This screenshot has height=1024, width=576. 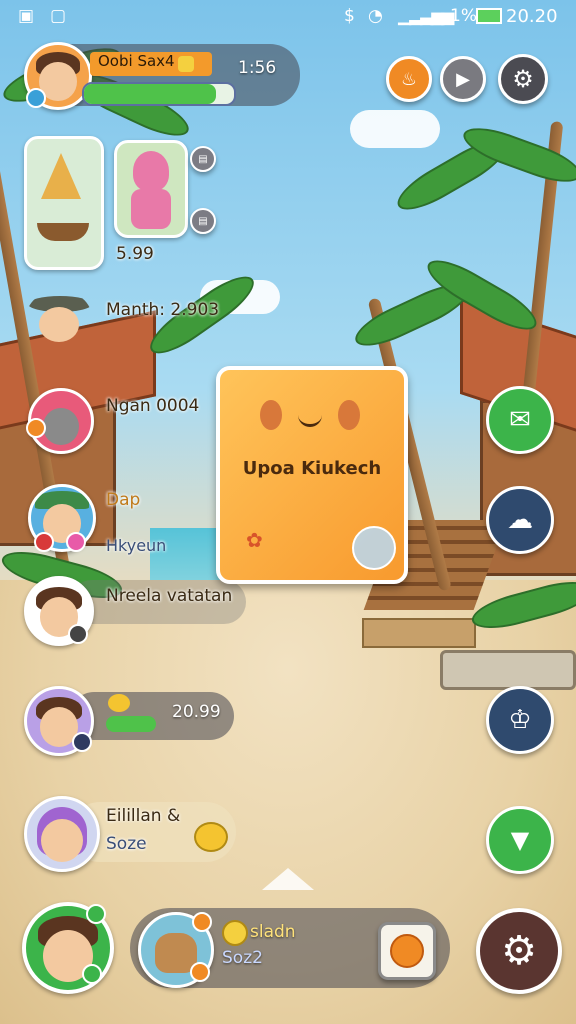 I want to click on play-icon: ▶, so click(x=463, y=79).